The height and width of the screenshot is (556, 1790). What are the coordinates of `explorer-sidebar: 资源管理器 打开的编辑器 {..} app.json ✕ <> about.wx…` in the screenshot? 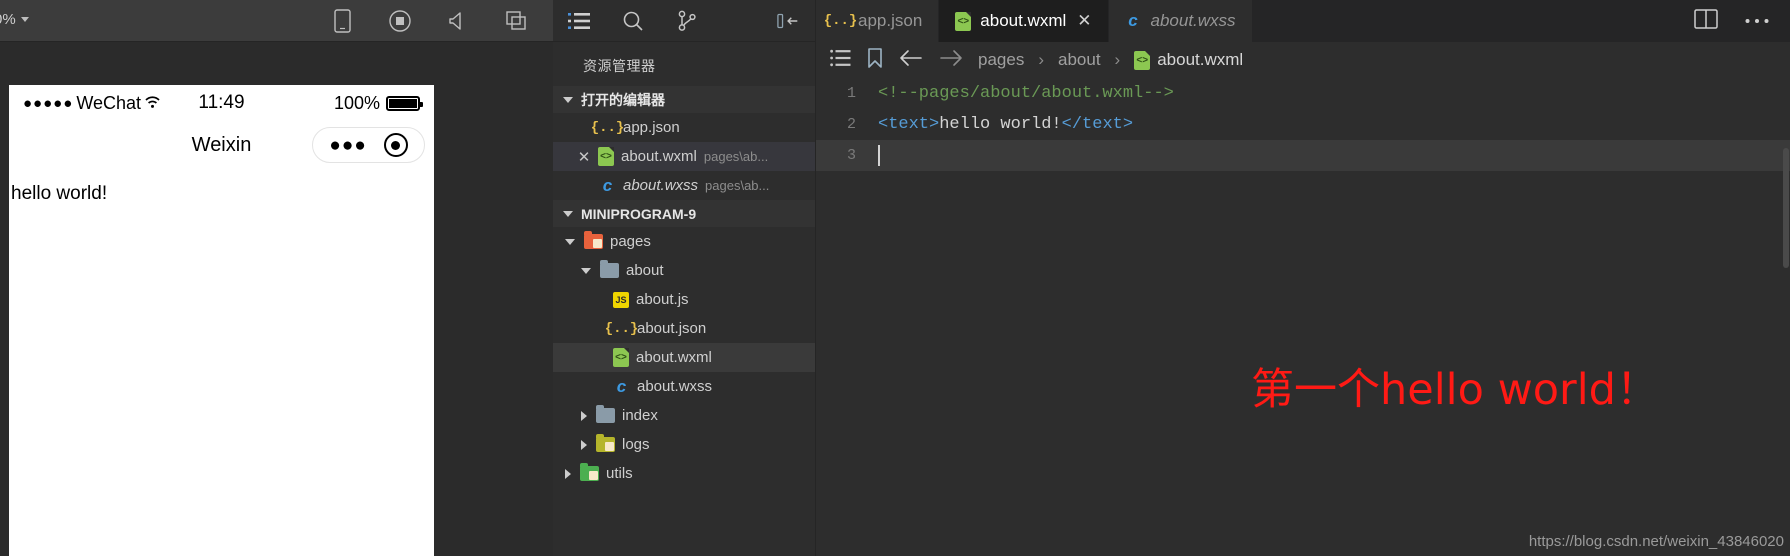 It's located at (684, 278).